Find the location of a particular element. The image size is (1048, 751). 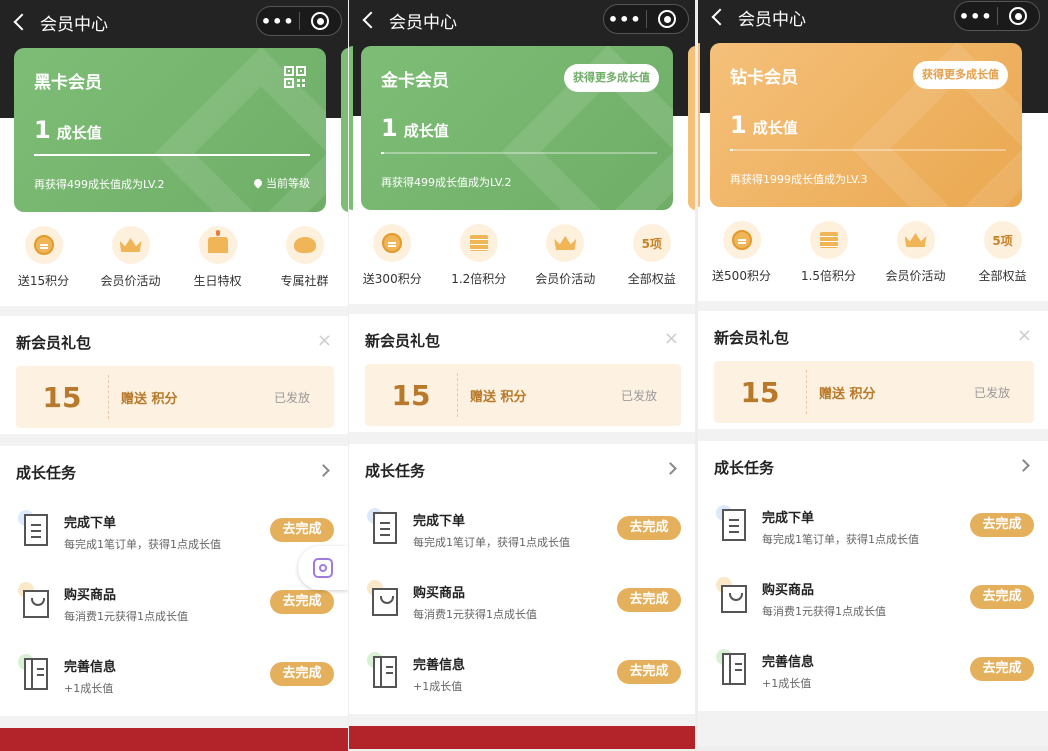

benefit-count: 5项 is located at coordinates (1002, 240).